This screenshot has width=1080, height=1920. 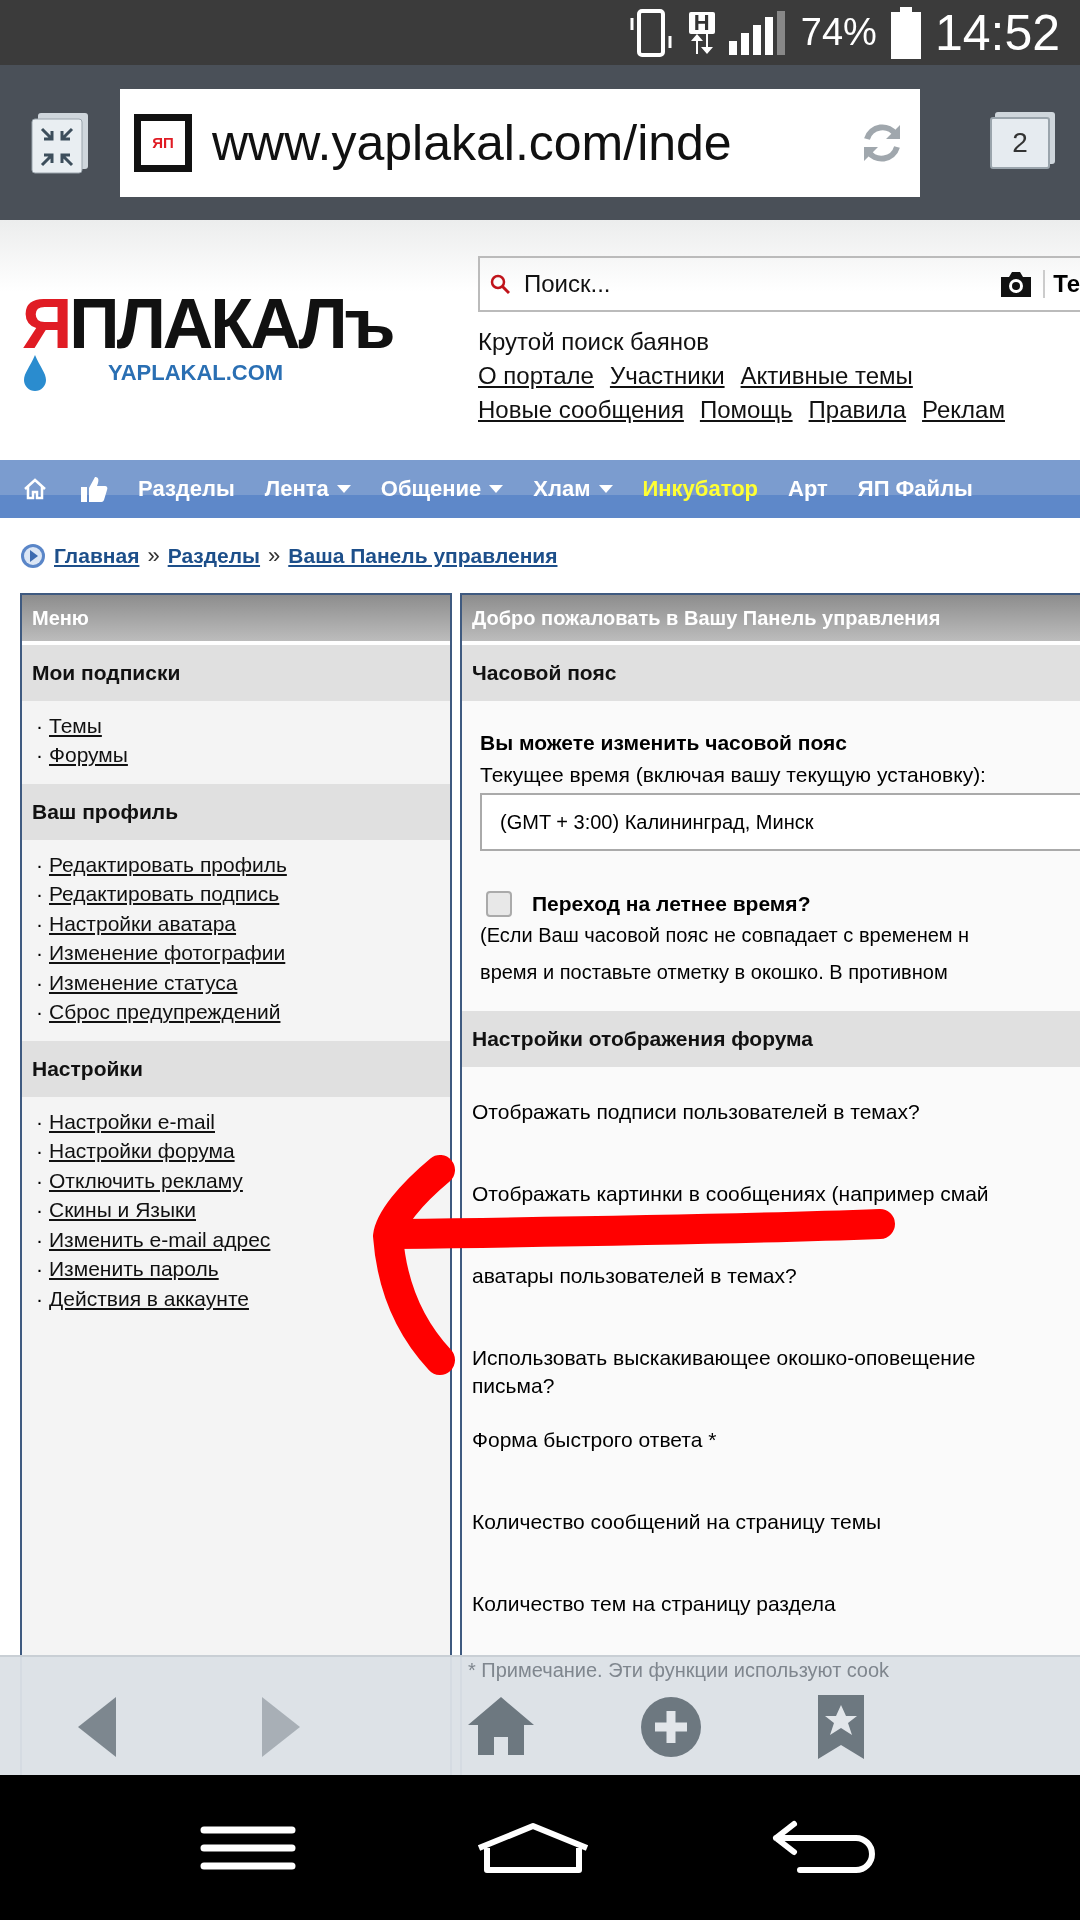 I want to click on panel-title: Меню, so click(x=236, y=620).